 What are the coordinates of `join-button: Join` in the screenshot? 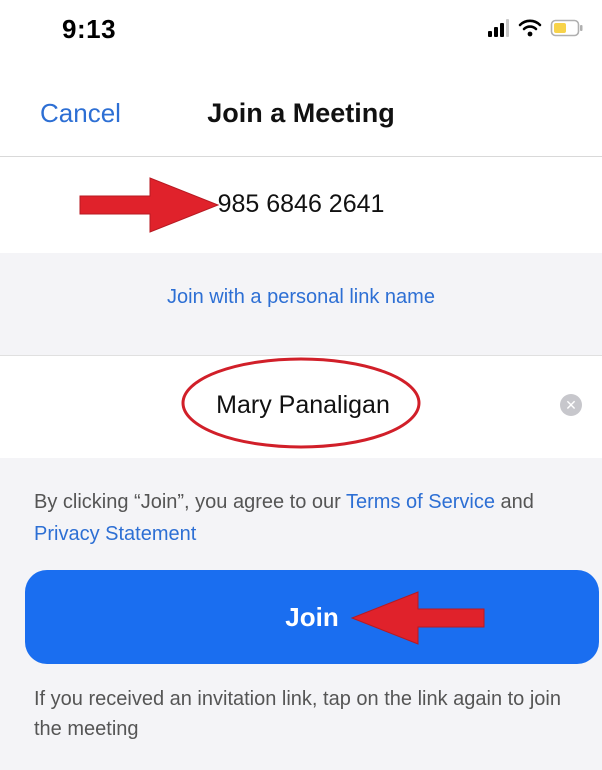 It's located at (312, 617).